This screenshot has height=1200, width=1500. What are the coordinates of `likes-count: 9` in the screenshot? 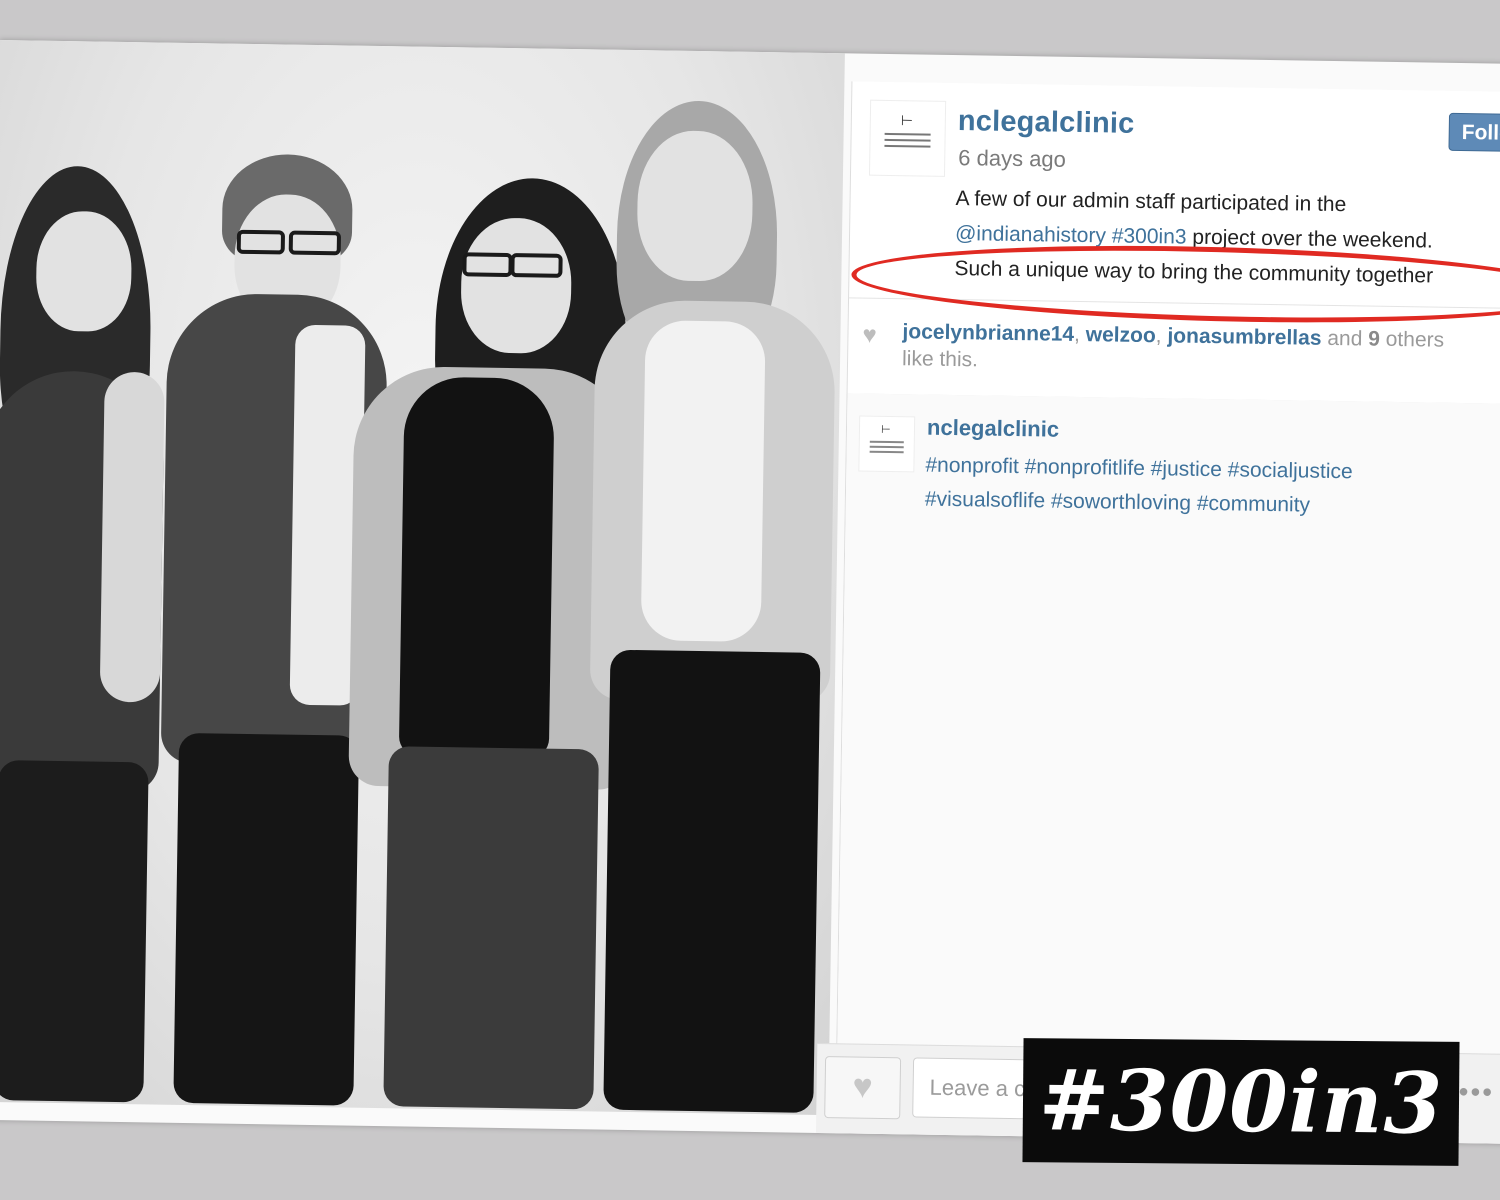 It's located at (1374, 339).